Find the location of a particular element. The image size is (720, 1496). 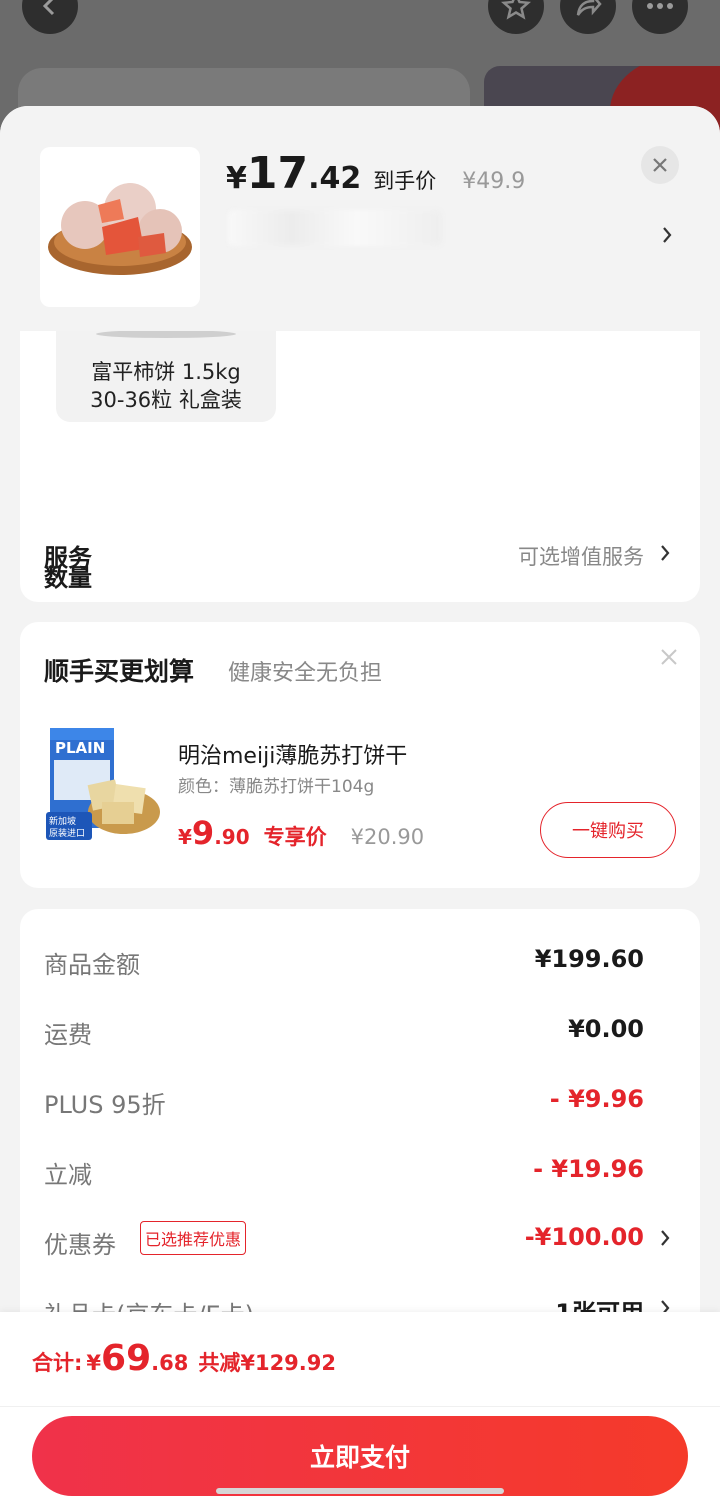

upsell-close-icon is located at coordinates (669, 659).